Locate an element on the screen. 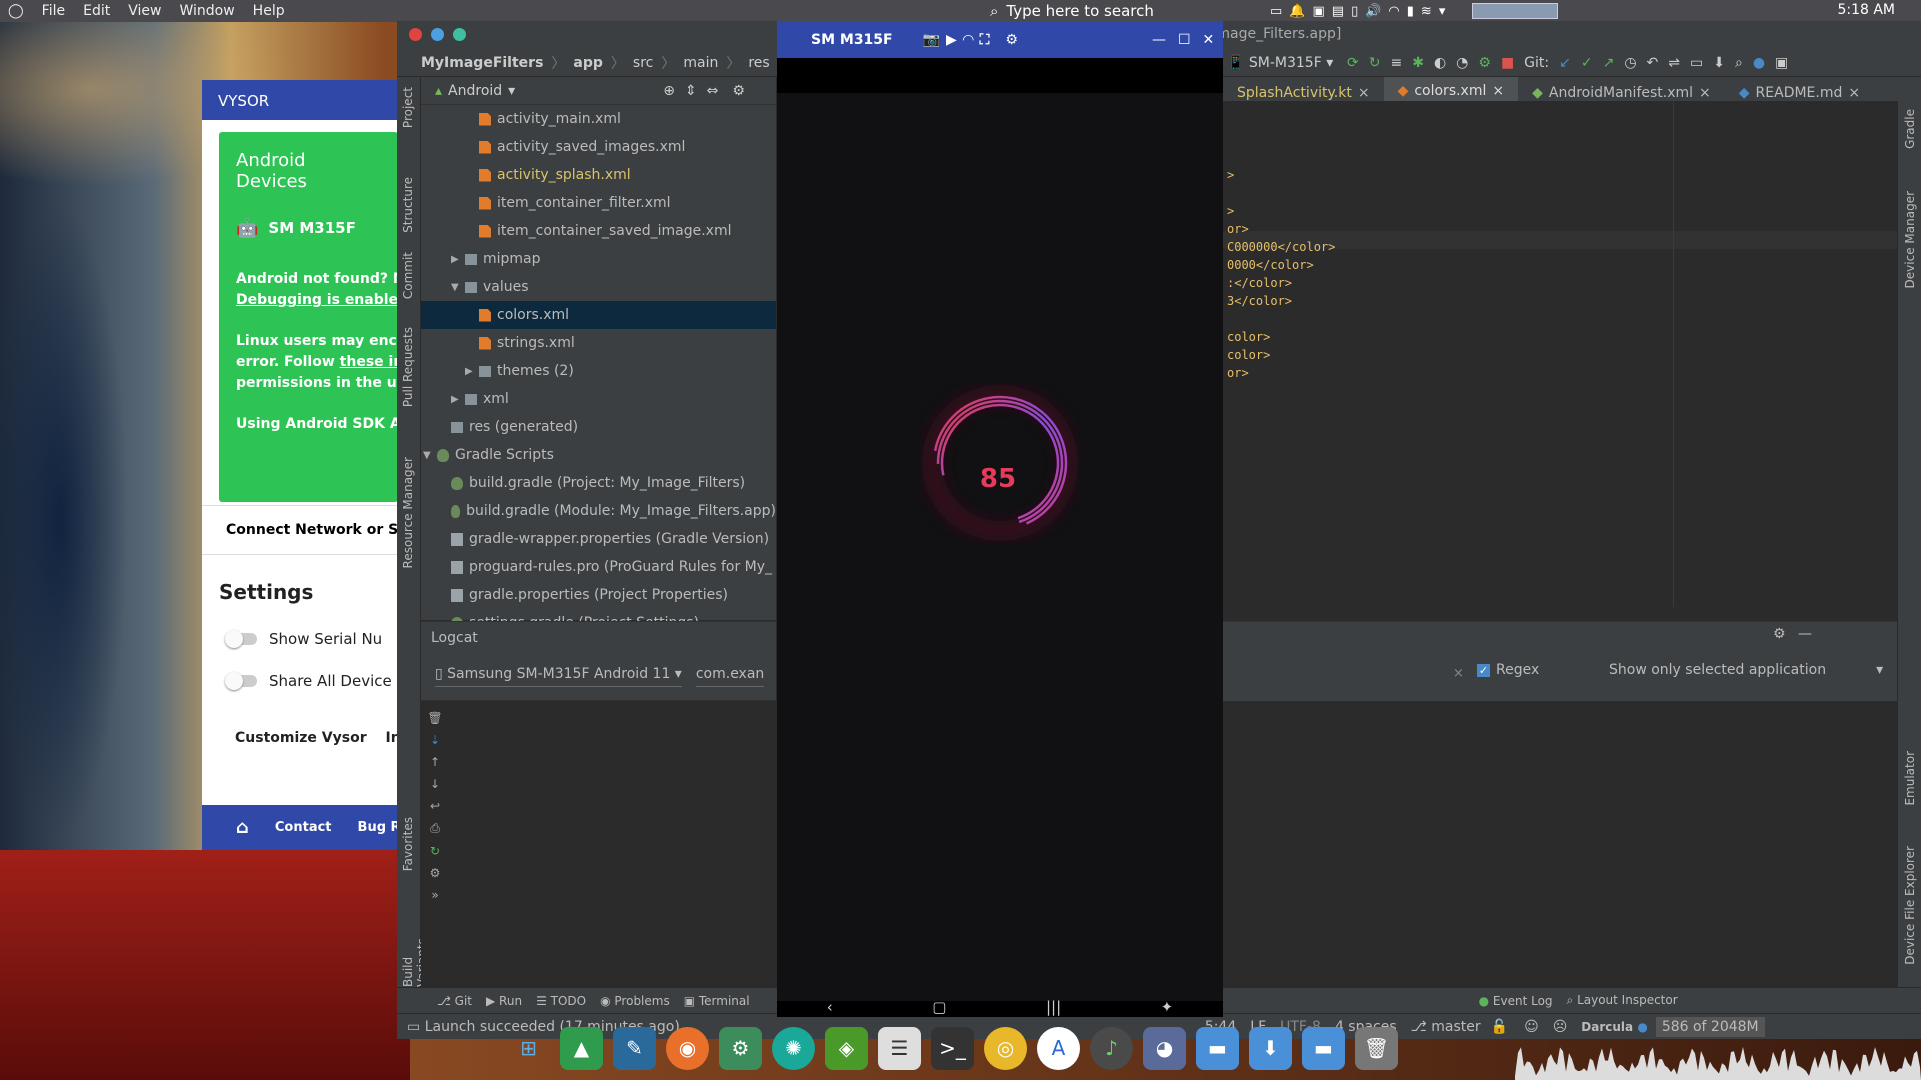 The width and height of the screenshot is (1921, 1080). breadcrumb-item: src is located at coordinates (643, 63).